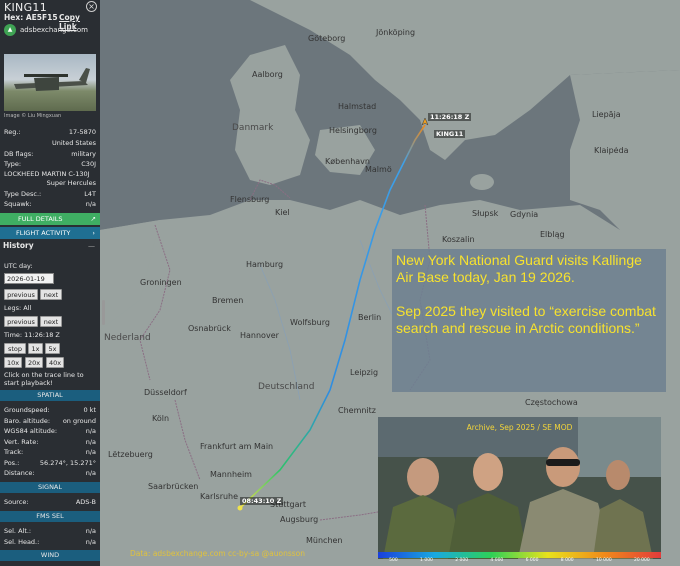 This screenshot has height=566, width=680. Describe the element at coordinates (47, 174) in the screenshot. I see `info-label: LOCKHEED MARTIN C-130J` at that location.